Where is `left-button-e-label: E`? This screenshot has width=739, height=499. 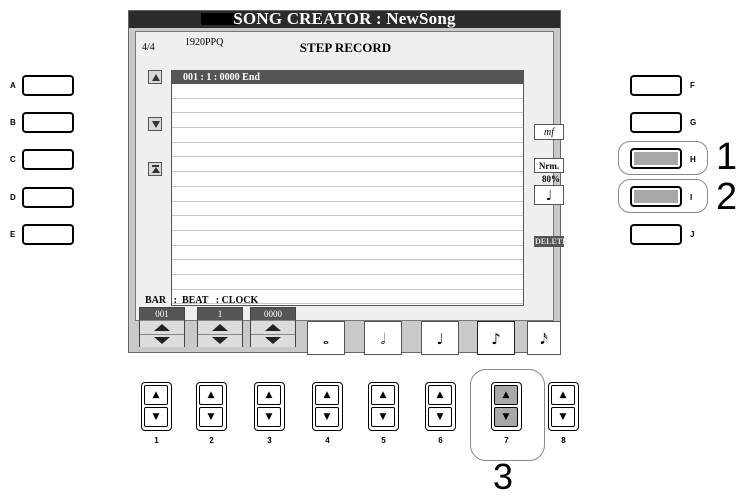 left-button-e-label: E is located at coordinates (13, 234).